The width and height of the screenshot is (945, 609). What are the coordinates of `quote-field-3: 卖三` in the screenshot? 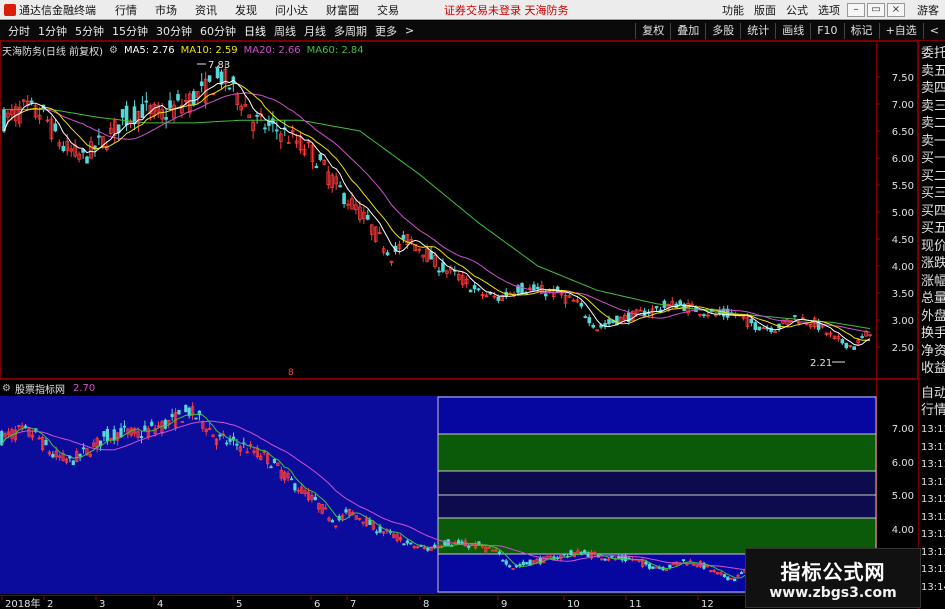 It's located at (933, 106).